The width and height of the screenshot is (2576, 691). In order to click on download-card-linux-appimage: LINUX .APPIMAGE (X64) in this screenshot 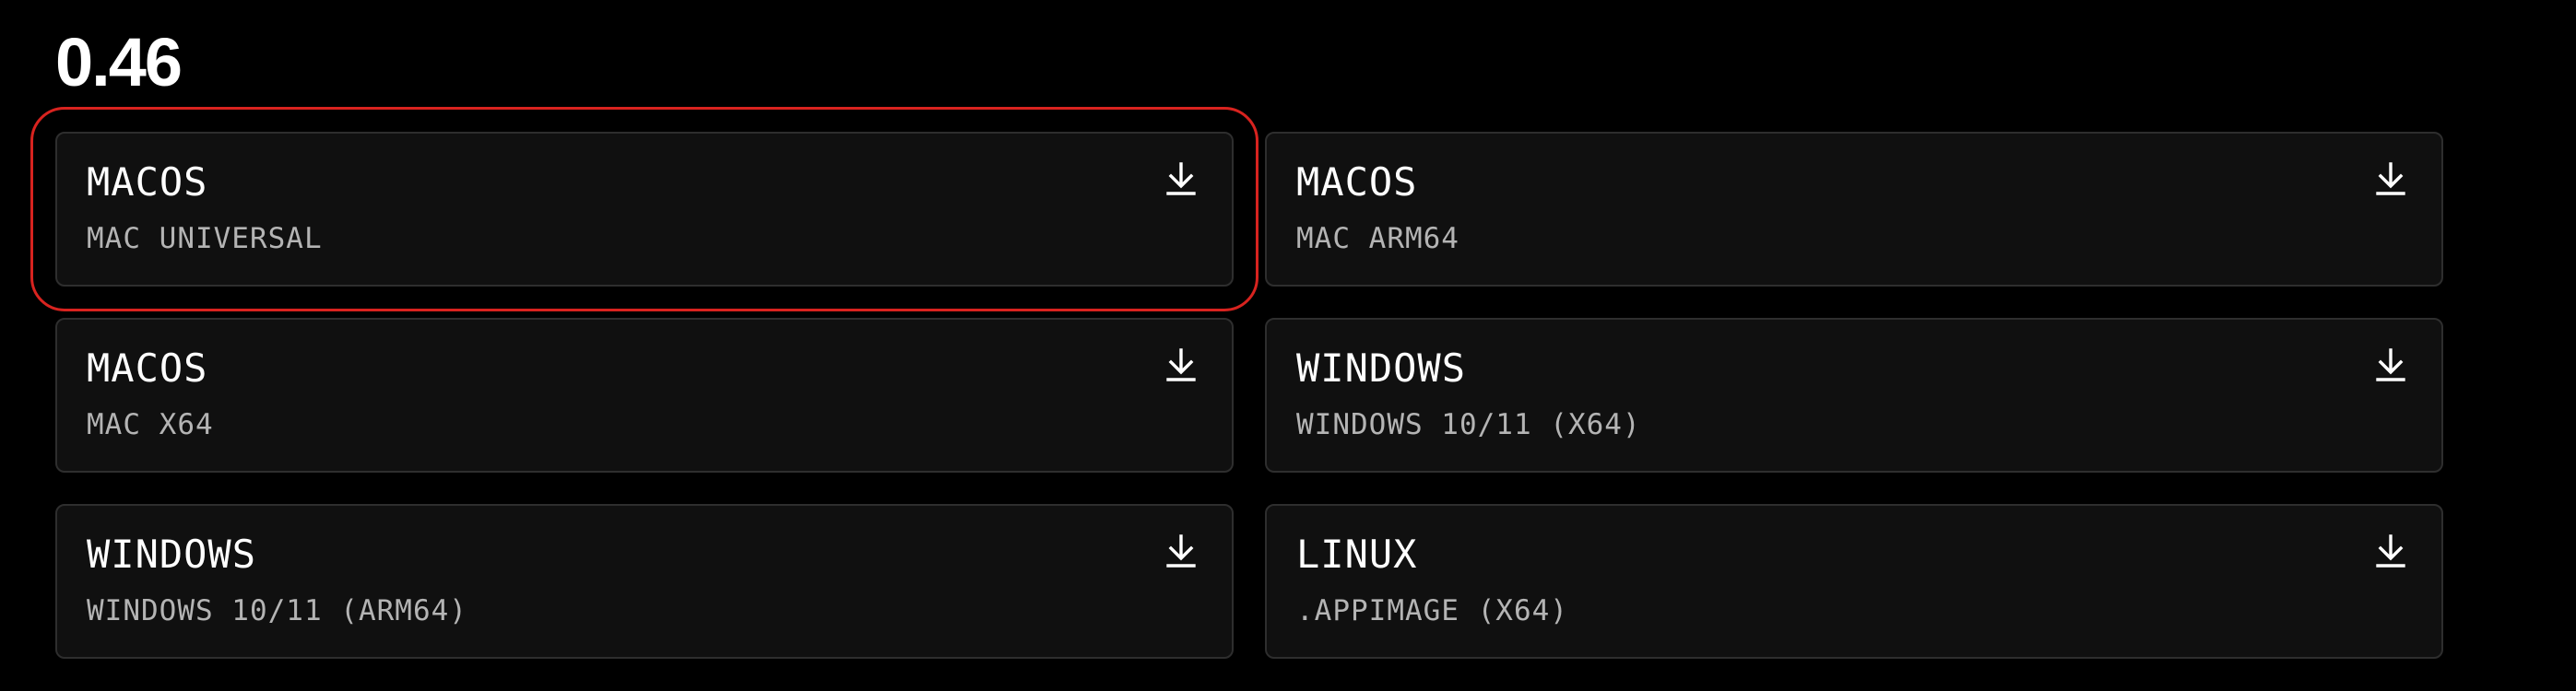, I will do `click(1854, 581)`.